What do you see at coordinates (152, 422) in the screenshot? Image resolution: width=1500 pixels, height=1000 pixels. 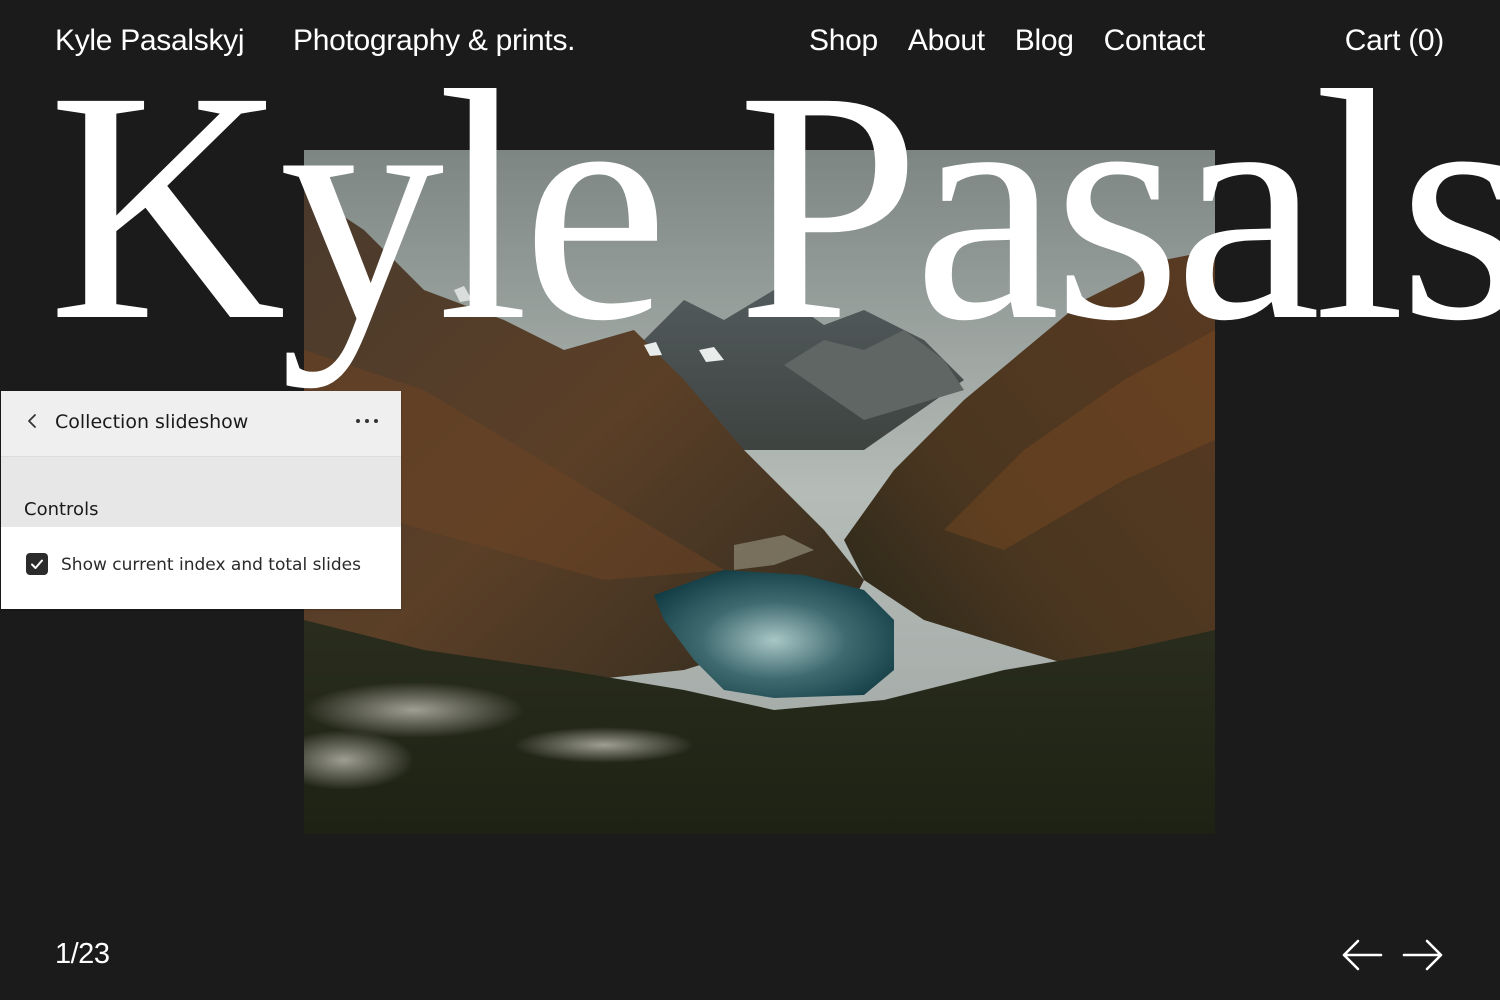 I see `panel-title: Collection slideshow` at bounding box center [152, 422].